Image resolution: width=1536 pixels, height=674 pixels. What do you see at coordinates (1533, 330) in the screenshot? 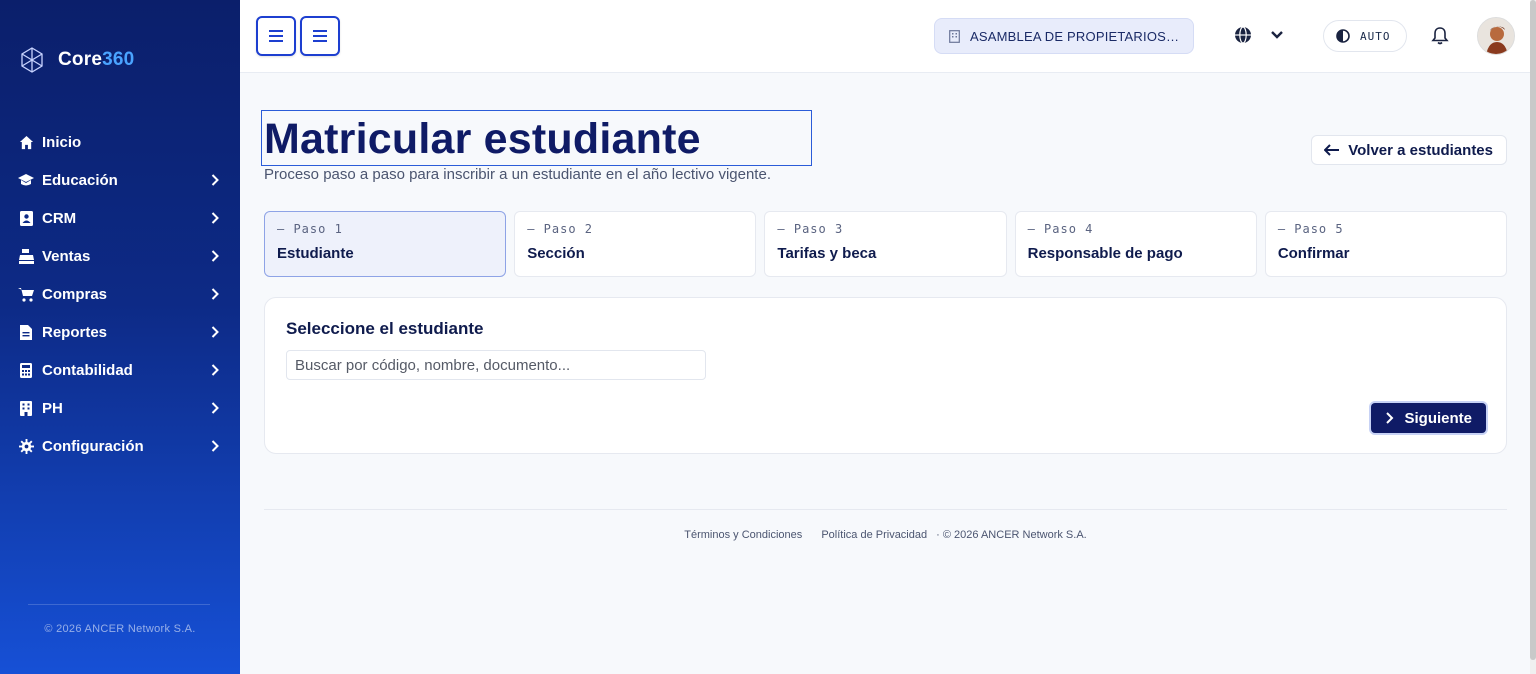
I see `scrollbar-thumb` at bounding box center [1533, 330].